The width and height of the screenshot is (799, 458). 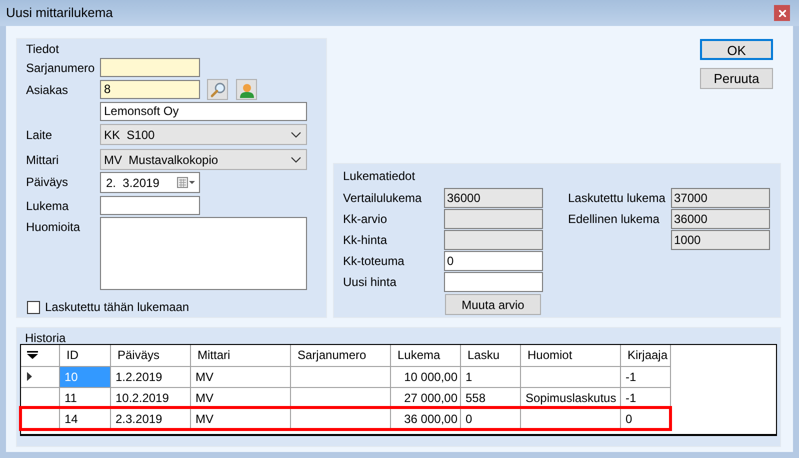 What do you see at coordinates (84, 376) in the screenshot?
I see `table-cell: 10` at bounding box center [84, 376].